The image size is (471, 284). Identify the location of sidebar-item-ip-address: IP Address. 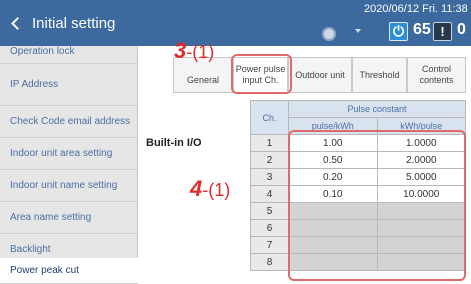
(69, 85).